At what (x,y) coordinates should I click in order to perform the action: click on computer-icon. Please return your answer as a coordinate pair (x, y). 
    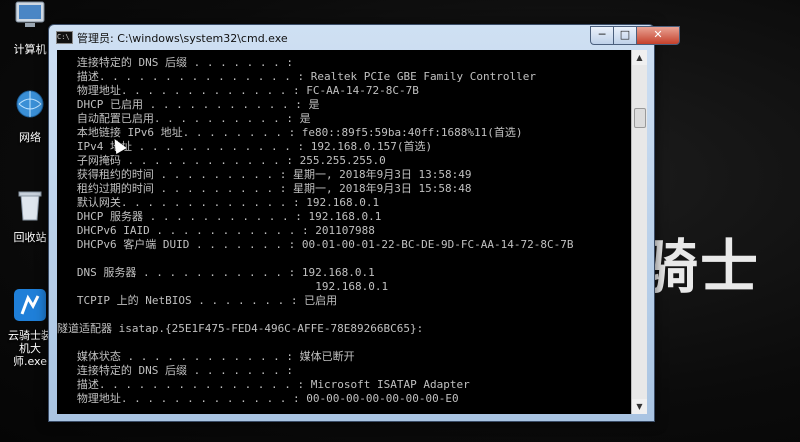
    Looking at the image, I should click on (30, 14).